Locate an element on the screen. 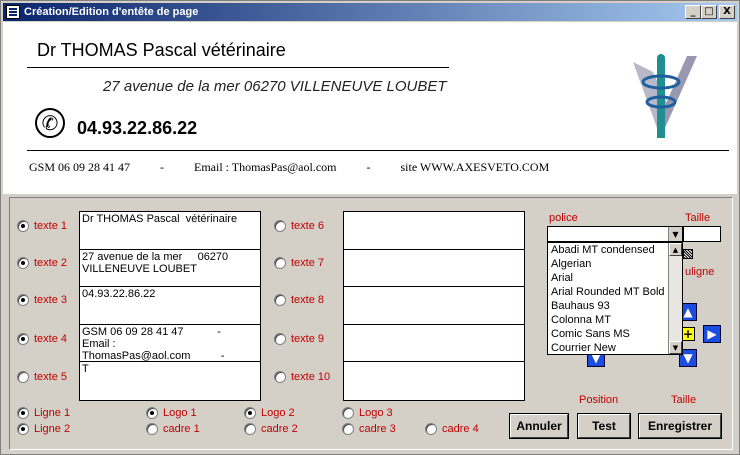 This screenshot has height=455, width=740. font-option: Comic Sans MS is located at coordinates (615, 334).